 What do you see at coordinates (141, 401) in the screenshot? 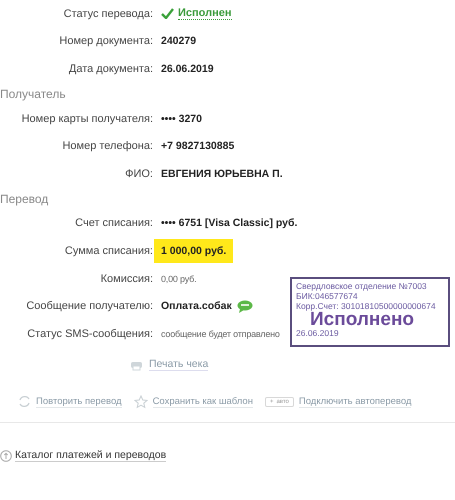
I see `star-icon` at bounding box center [141, 401].